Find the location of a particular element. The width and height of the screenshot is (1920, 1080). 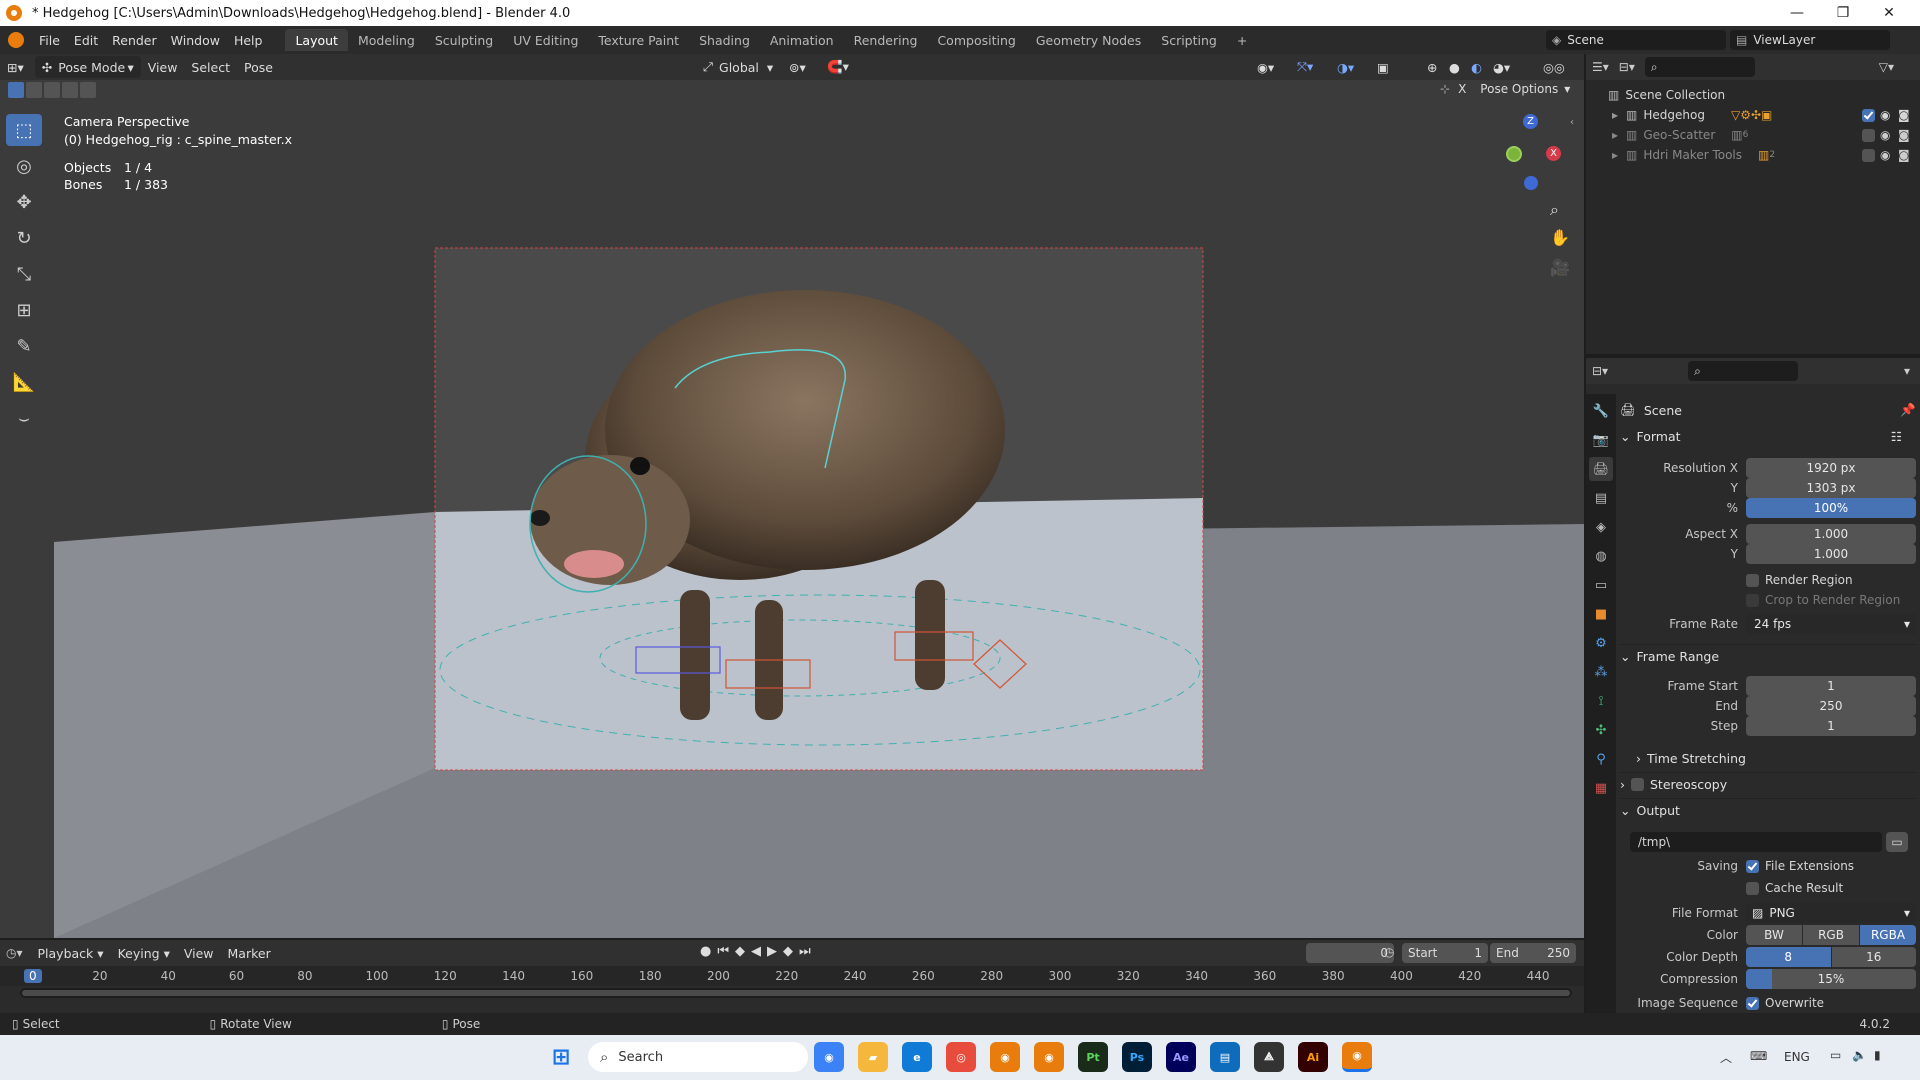

taskbar-search: ⌕ Search is located at coordinates (698, 1057).